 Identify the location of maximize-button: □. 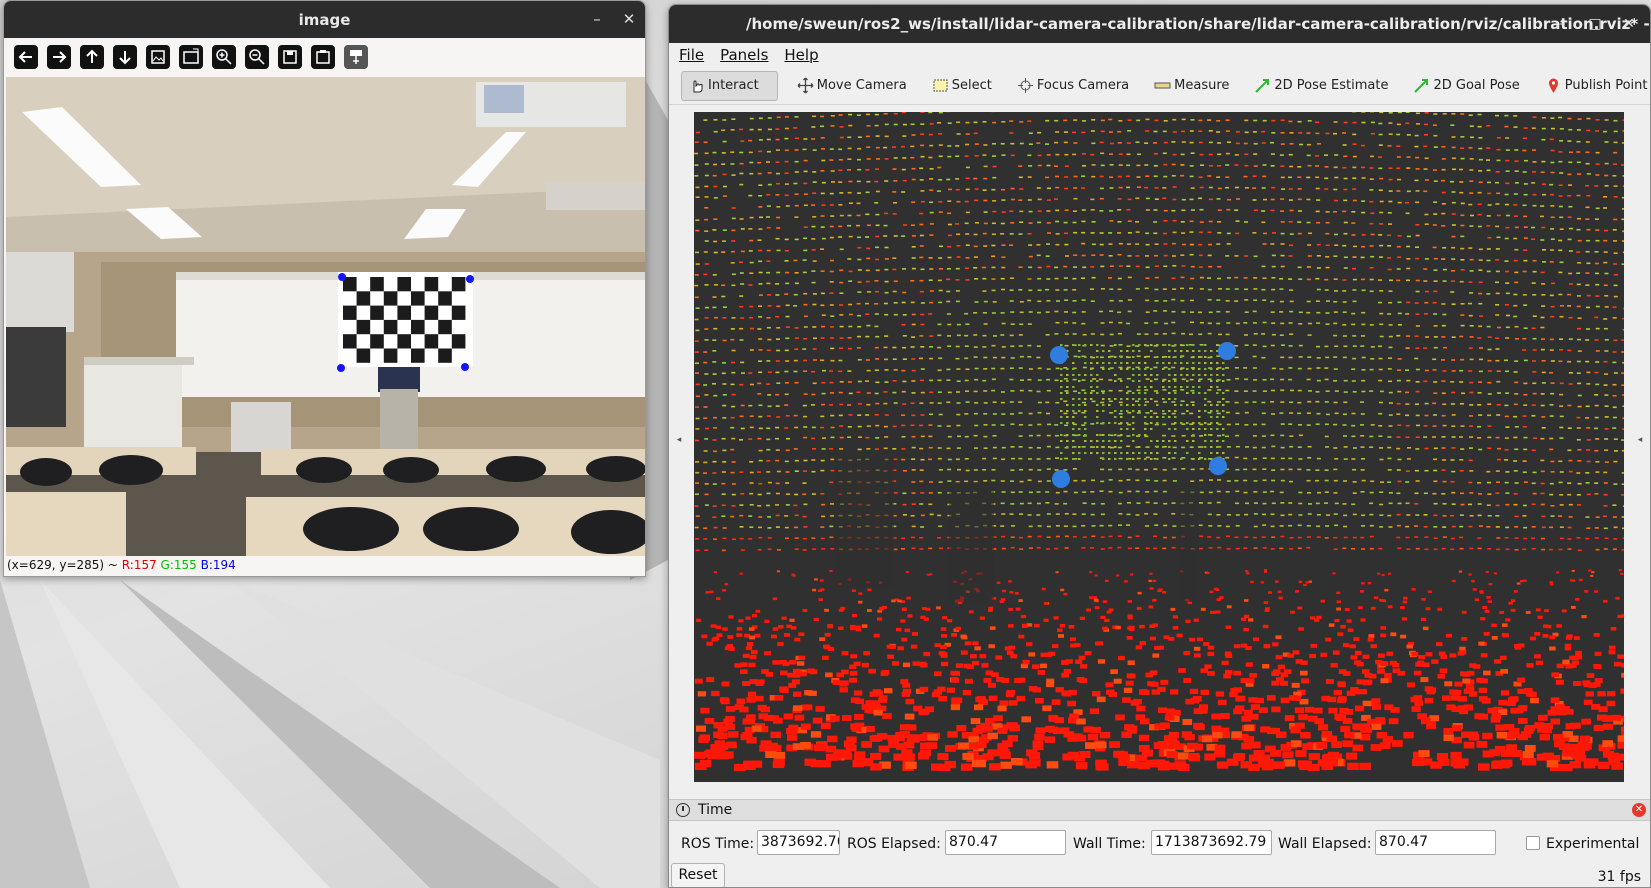
(1595, 24).